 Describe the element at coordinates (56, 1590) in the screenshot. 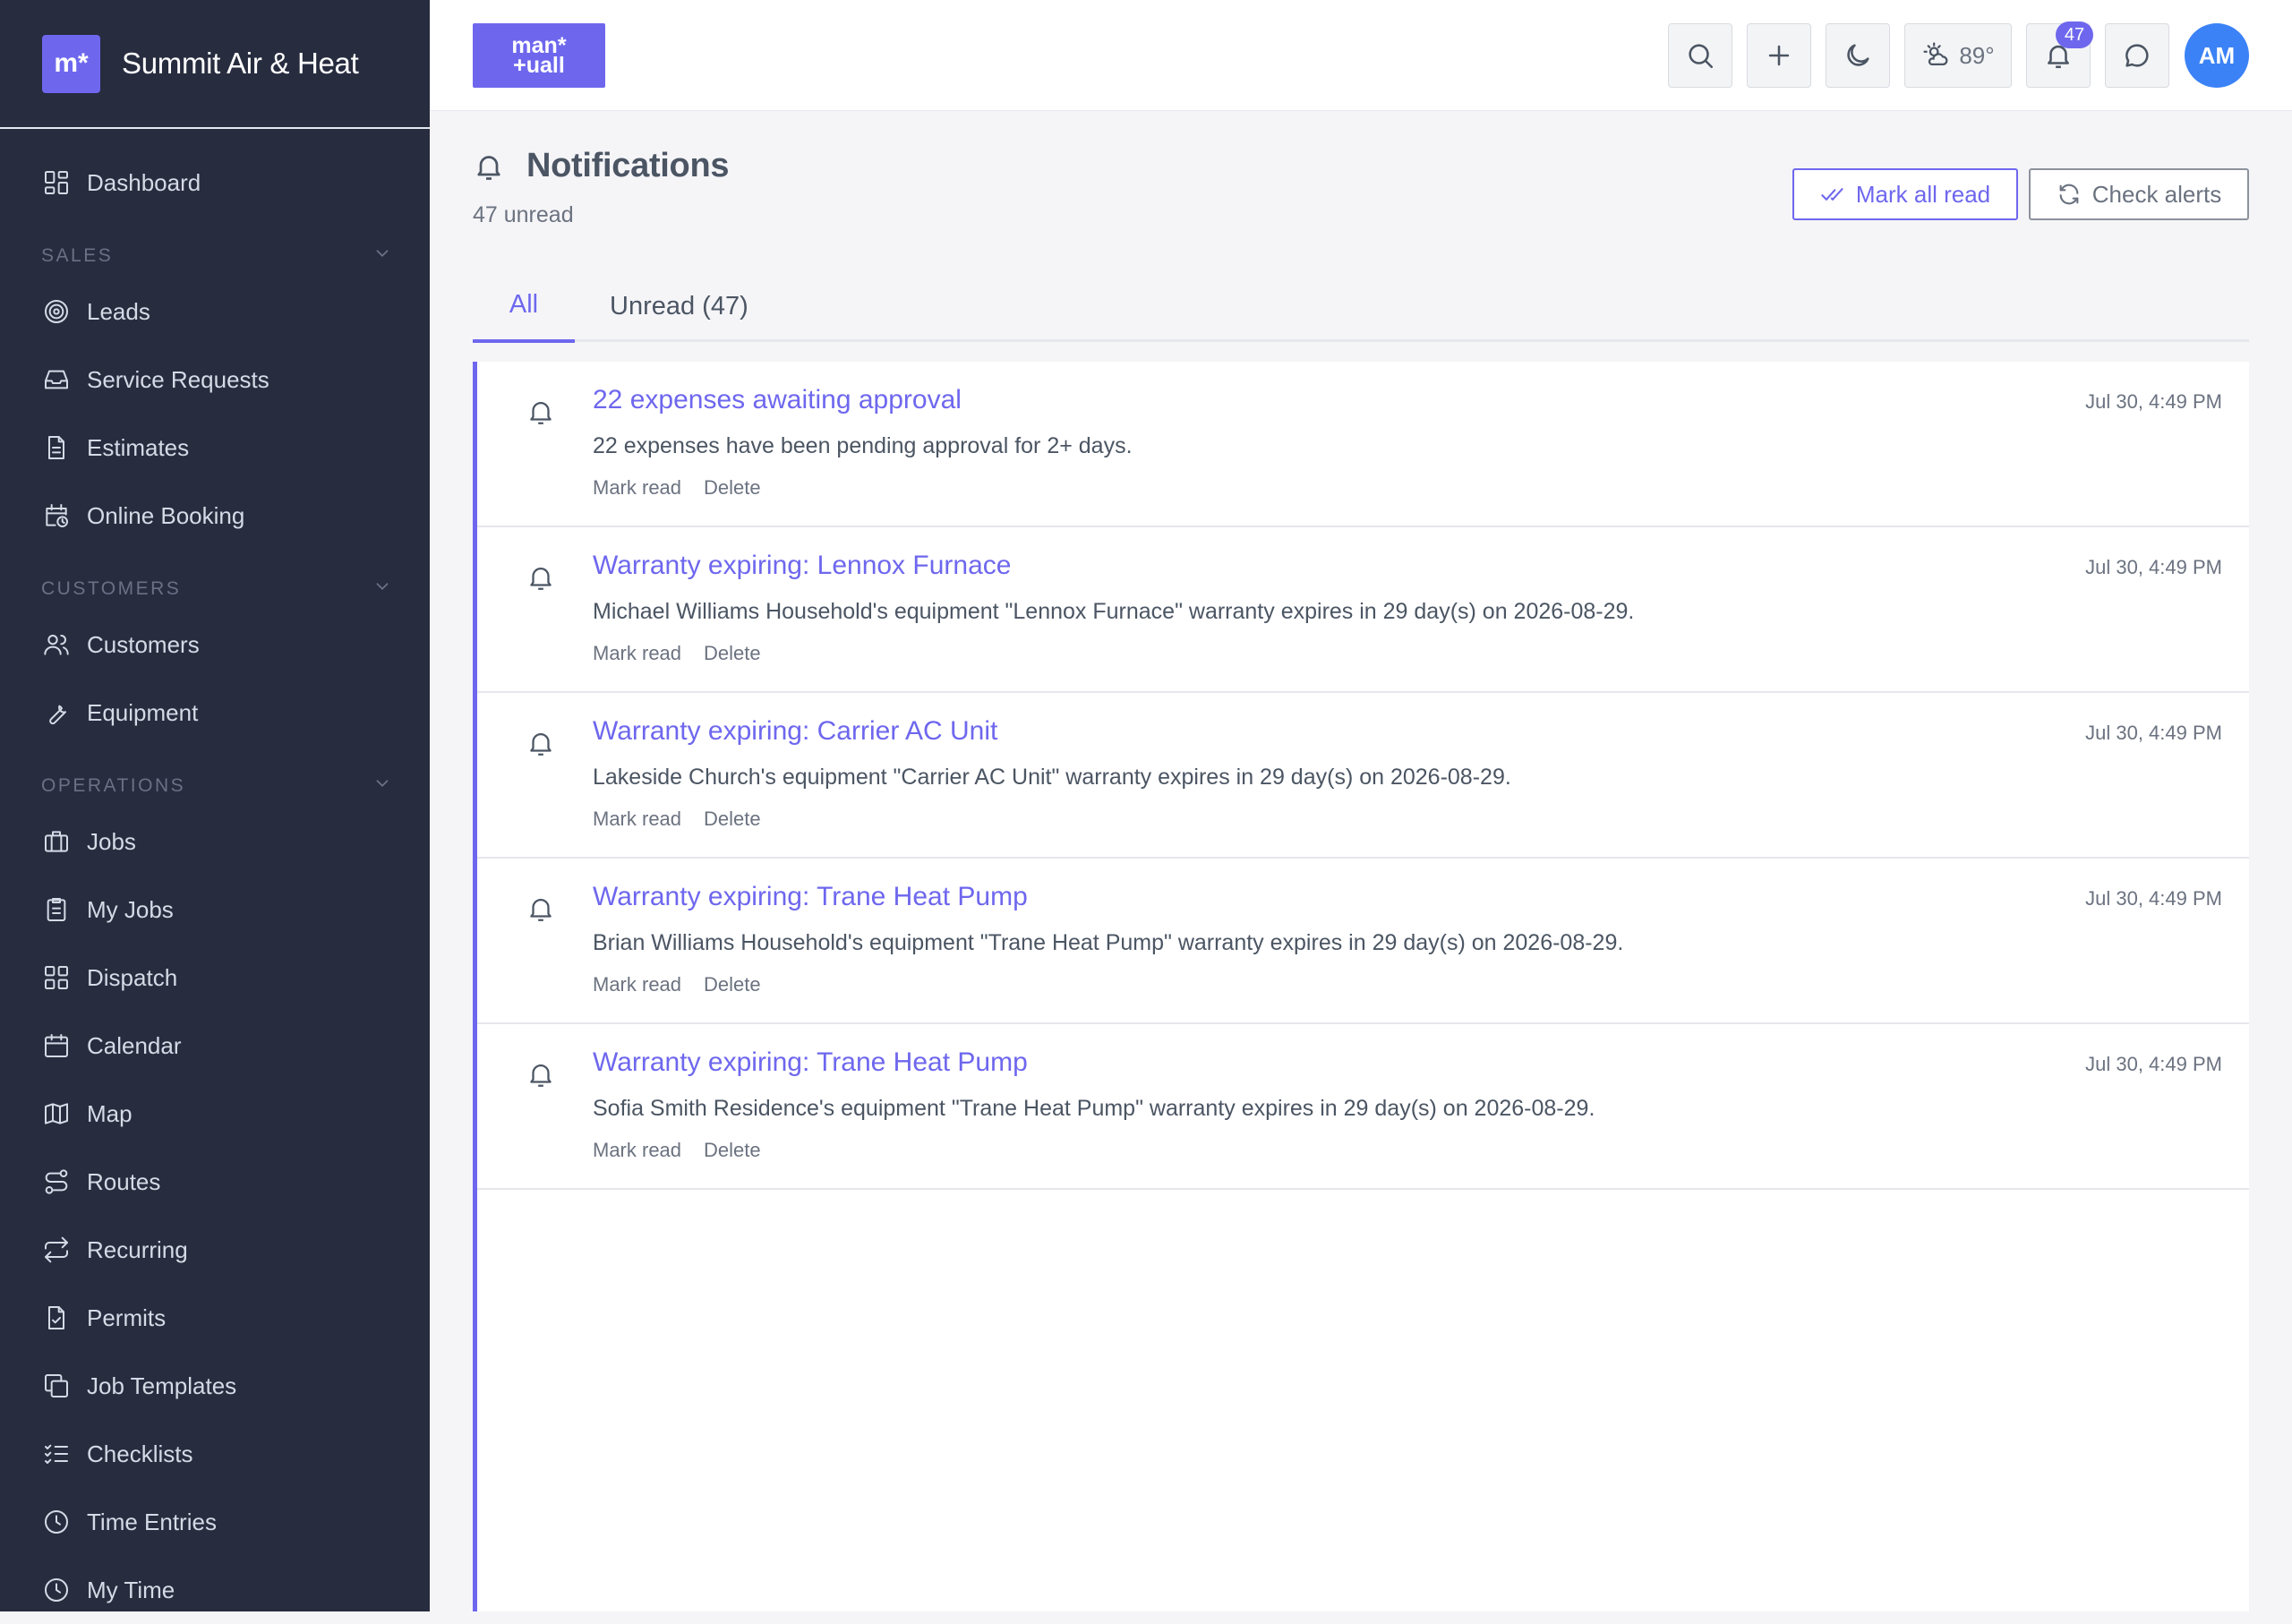

I see `clock-icon` at that location.